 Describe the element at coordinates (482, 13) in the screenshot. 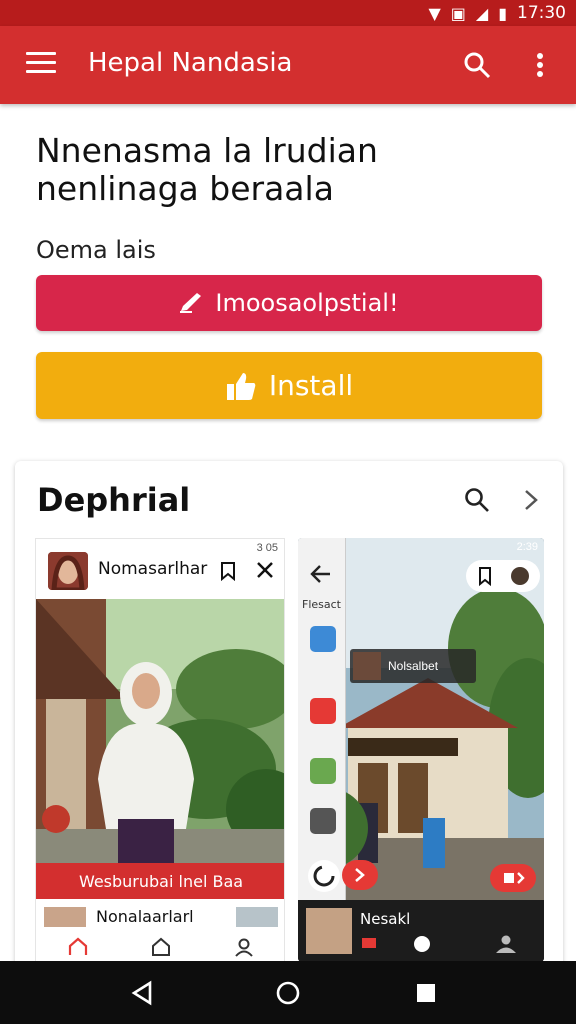

I see `signal-icon: ◢` at that location.